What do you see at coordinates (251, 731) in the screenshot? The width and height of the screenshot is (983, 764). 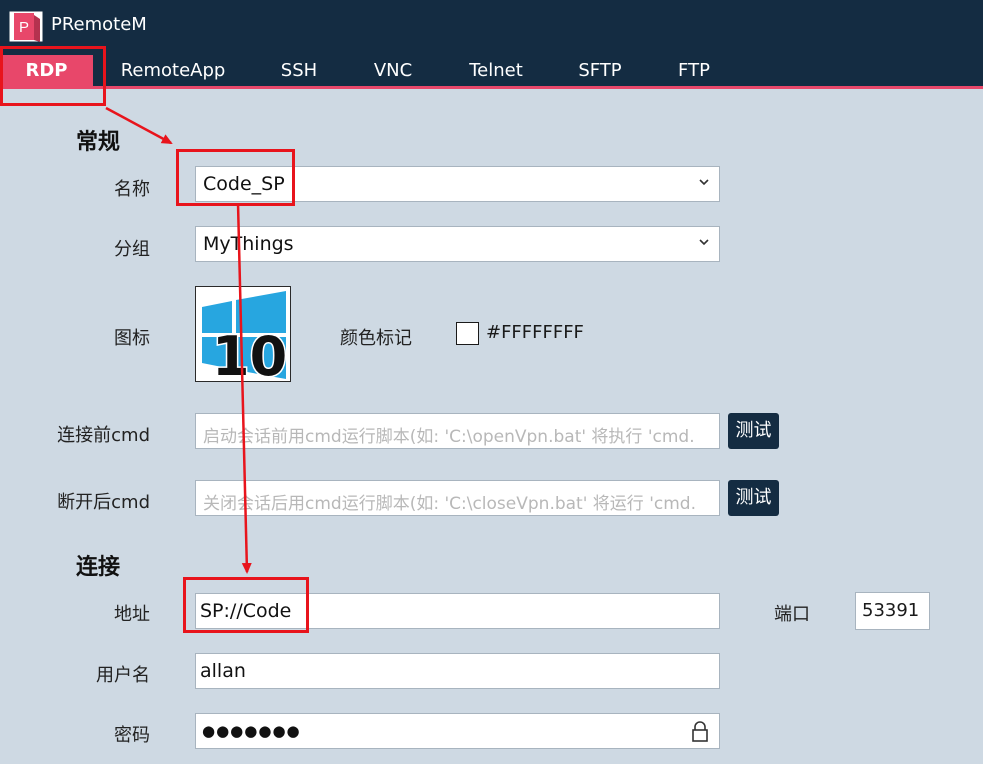 I see `password-value: ●●●●●●●` at bounding box center [251, 731].